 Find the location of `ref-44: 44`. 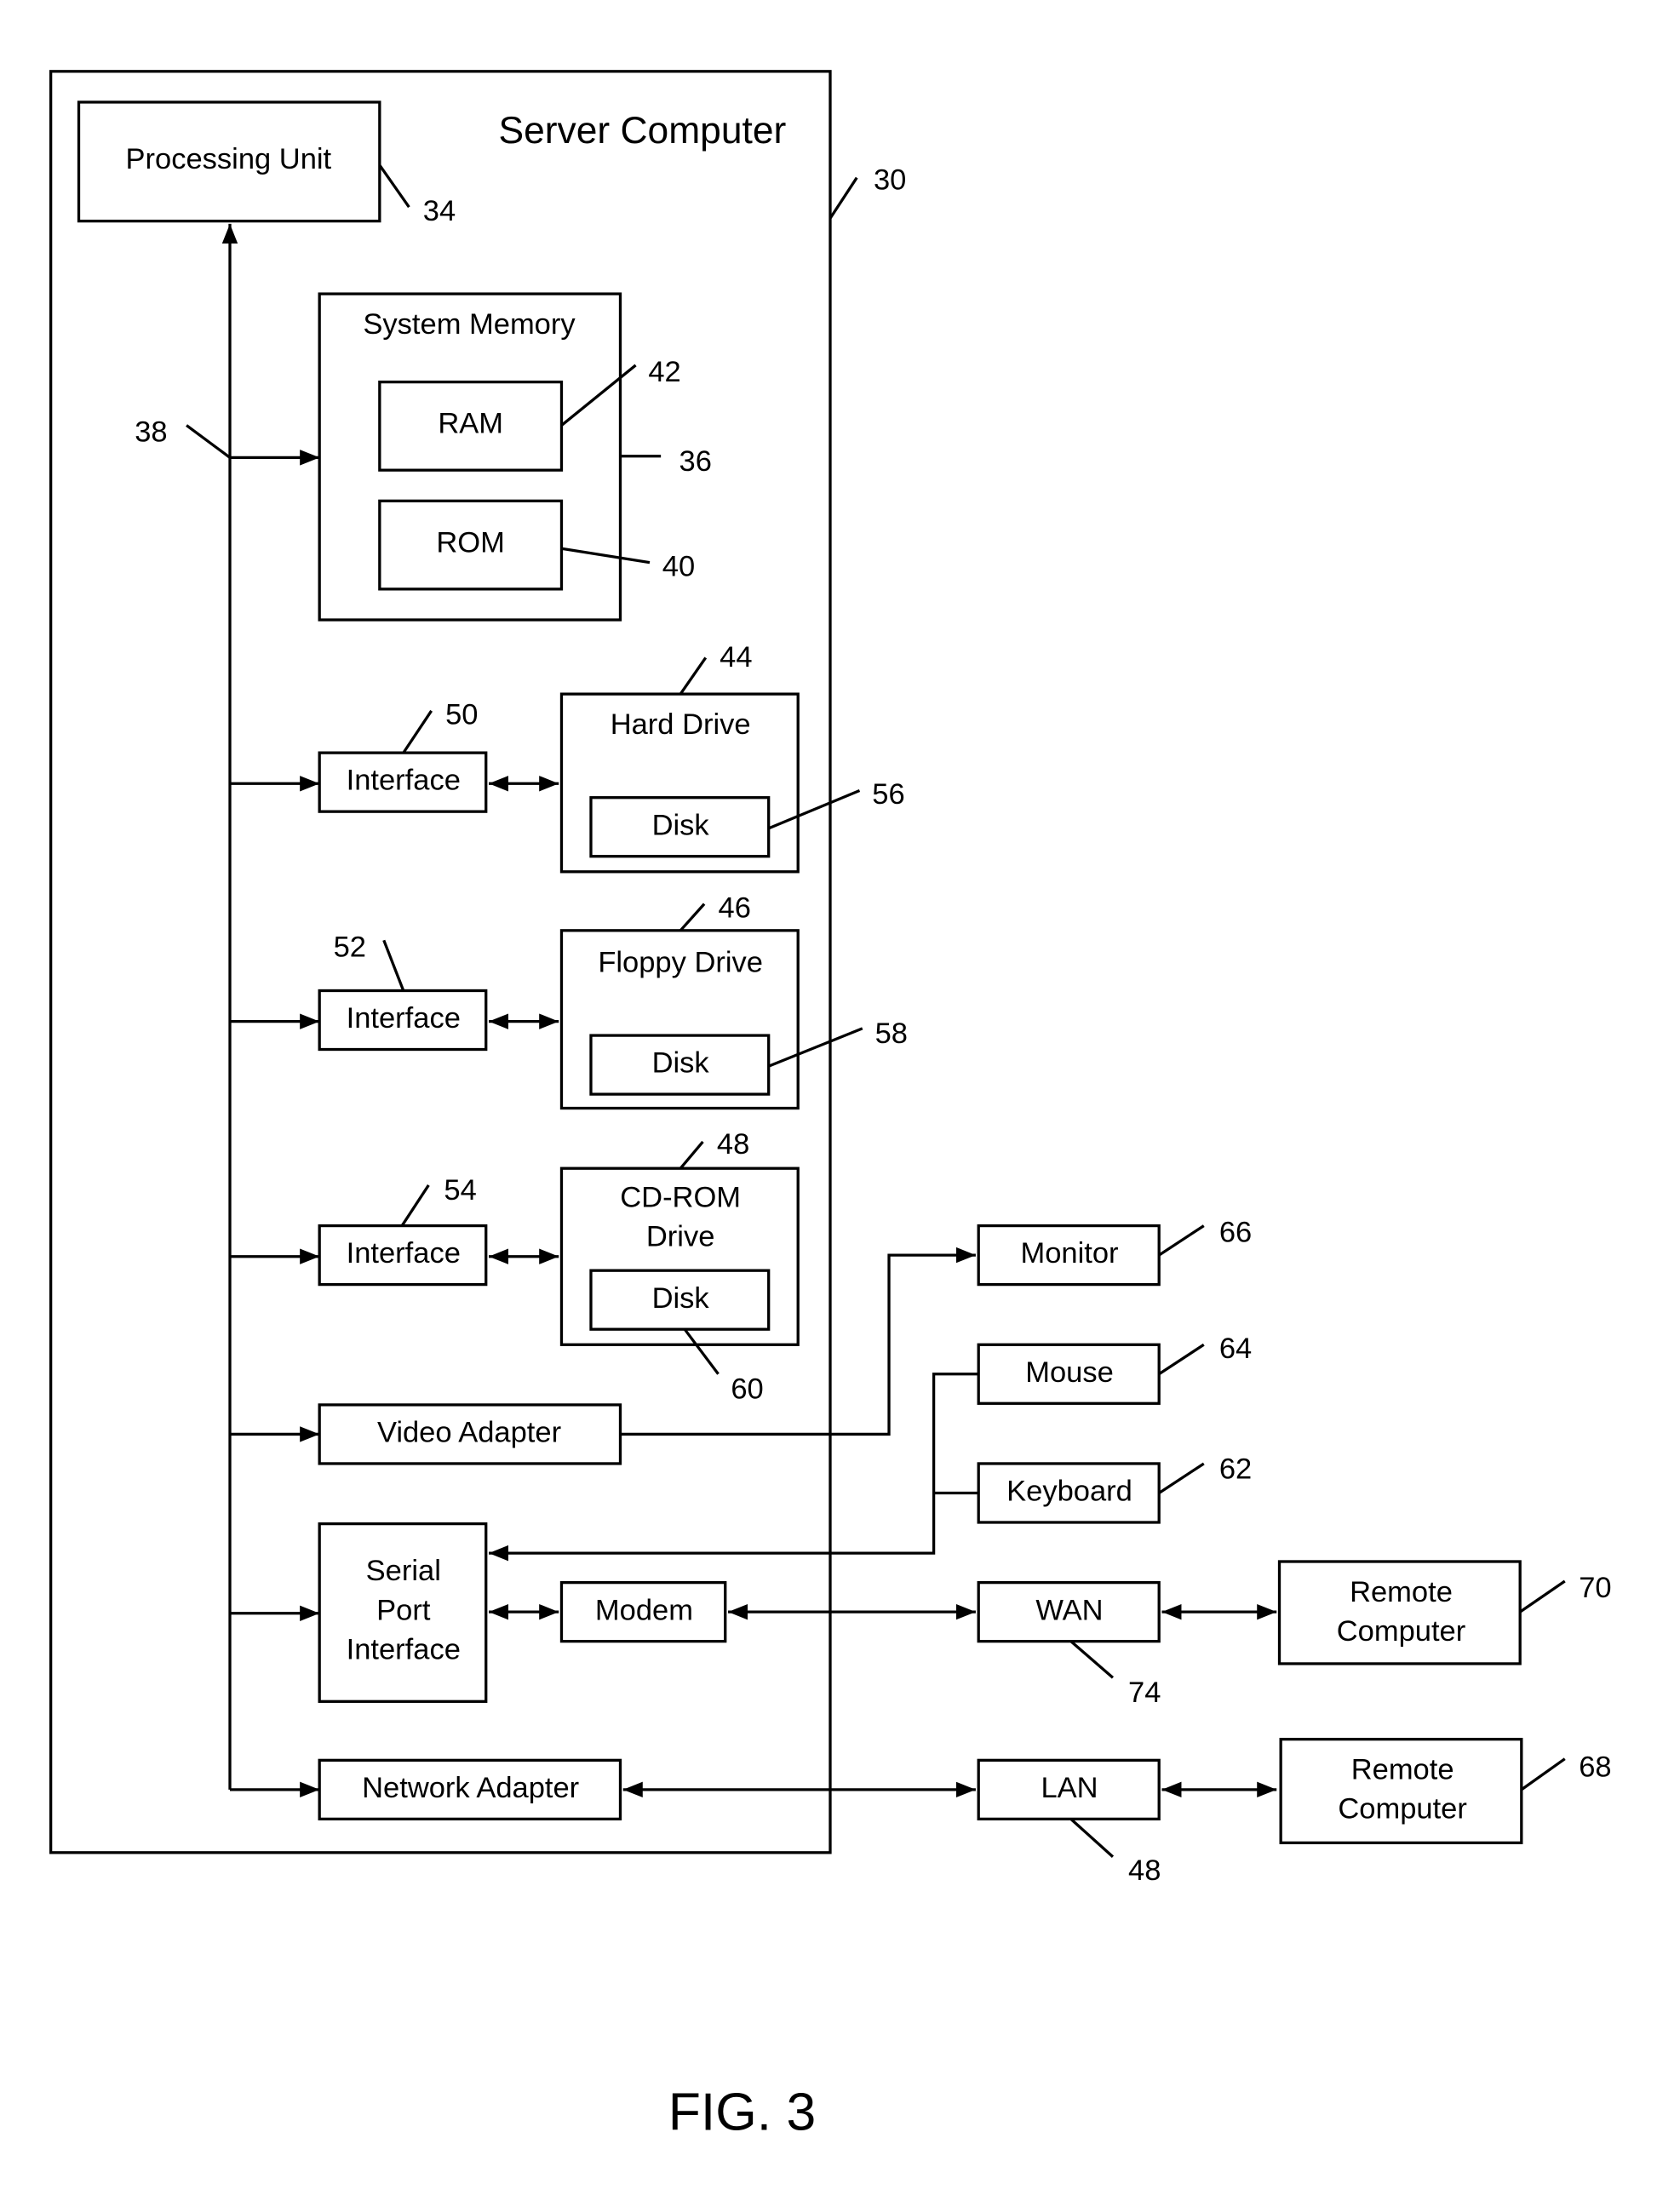

ref-44: 44 is located at coordinates (736, 657).